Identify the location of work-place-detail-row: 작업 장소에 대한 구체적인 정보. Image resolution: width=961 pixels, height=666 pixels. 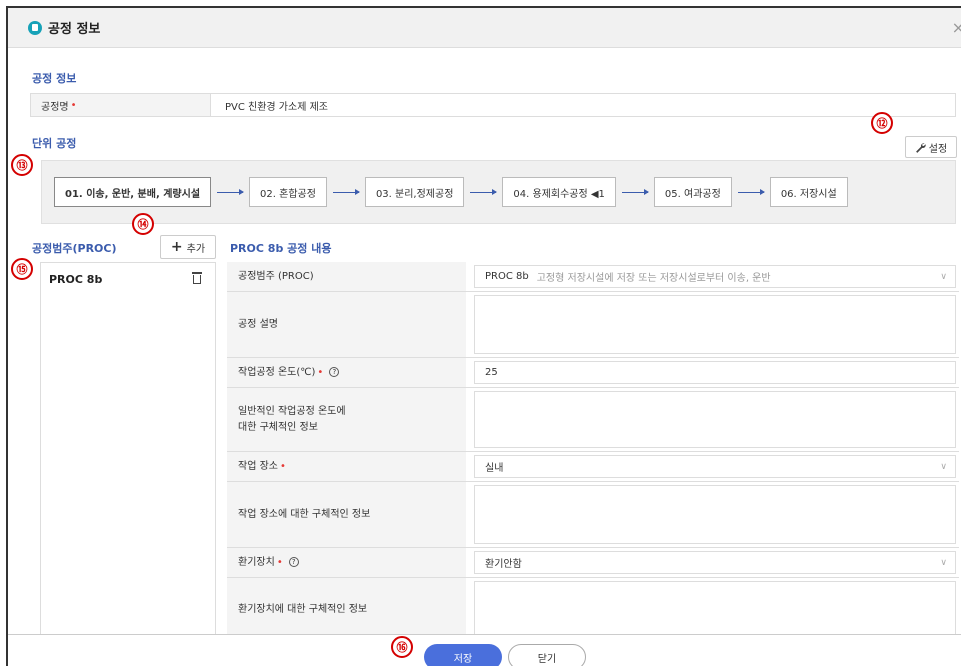
(593, 515).